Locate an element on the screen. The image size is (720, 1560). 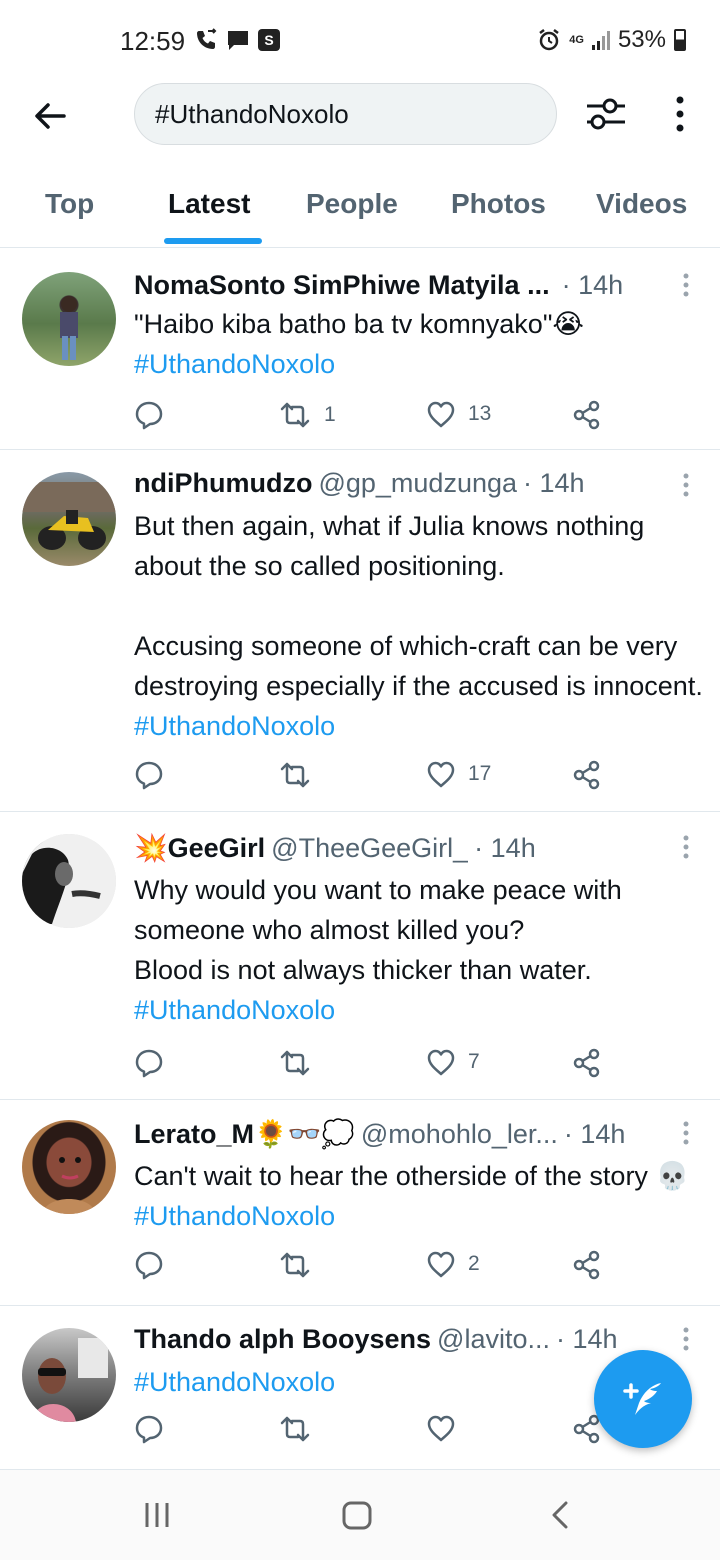
recents-button is located at coordinates (157, 1517).